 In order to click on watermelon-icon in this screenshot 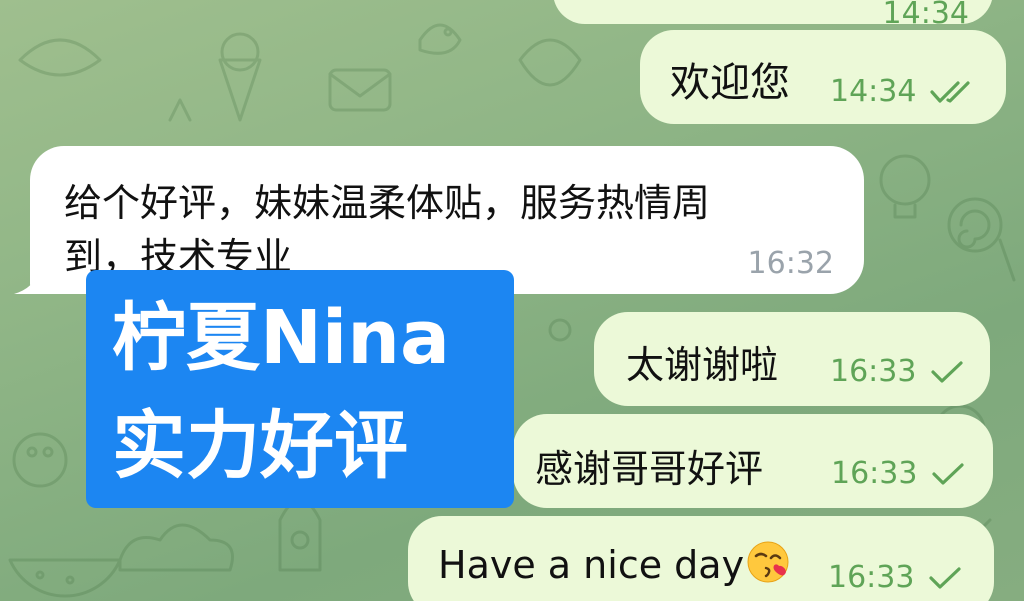, I will do `click(65, 578)`.